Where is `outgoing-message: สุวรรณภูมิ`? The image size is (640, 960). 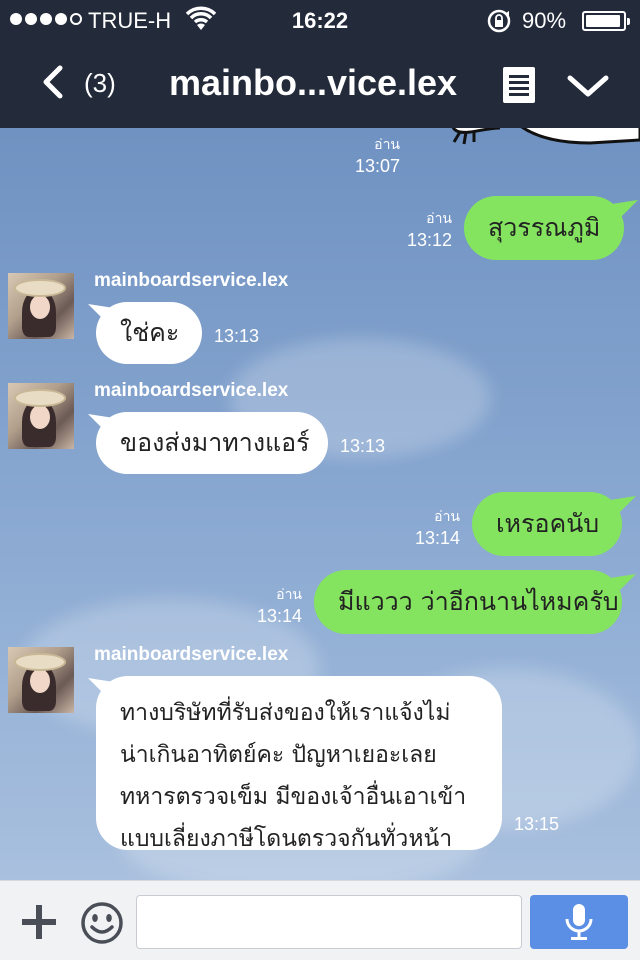 outgoing-message: สุวรรณภูมิ is located at coordinates (544, 228).